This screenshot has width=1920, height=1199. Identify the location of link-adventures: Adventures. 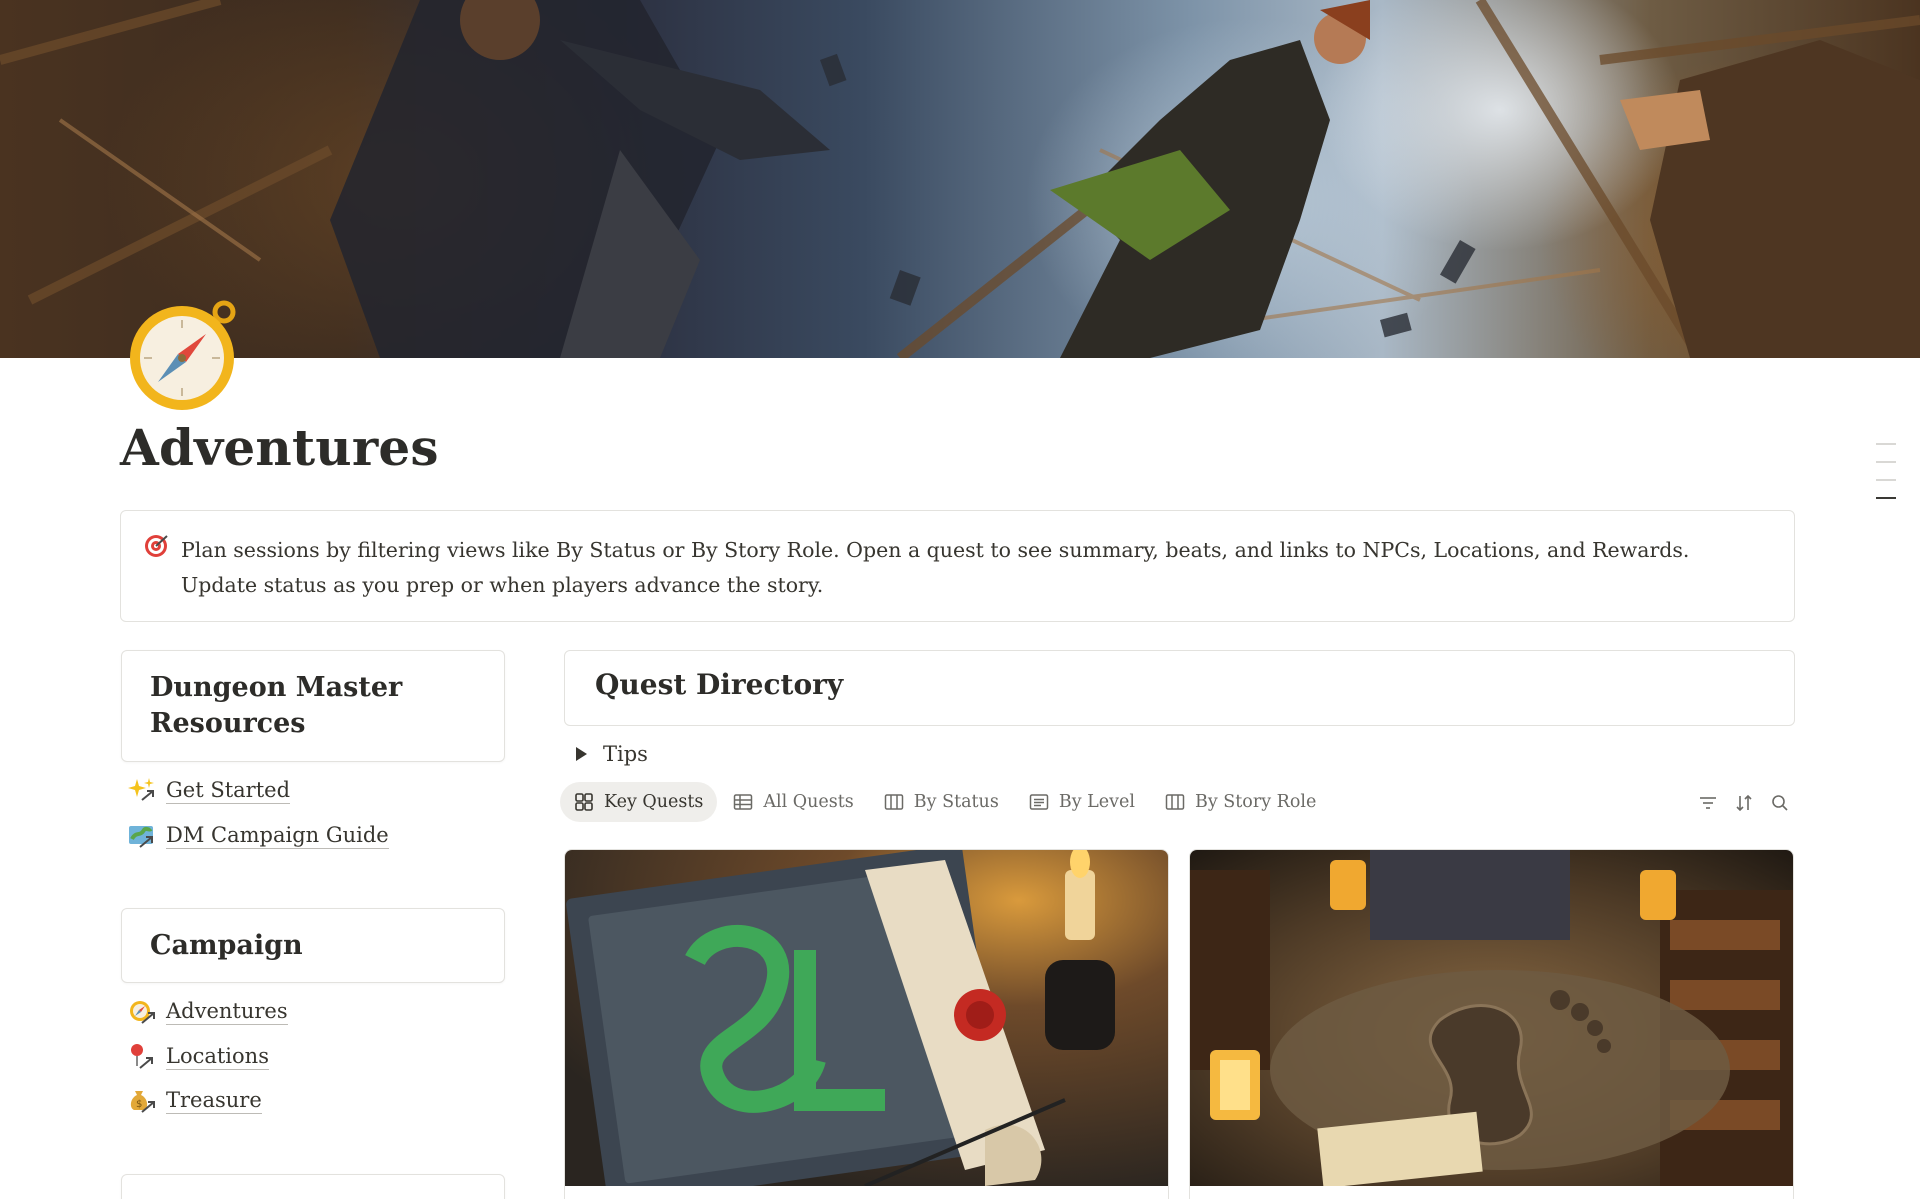
(208, 1011).